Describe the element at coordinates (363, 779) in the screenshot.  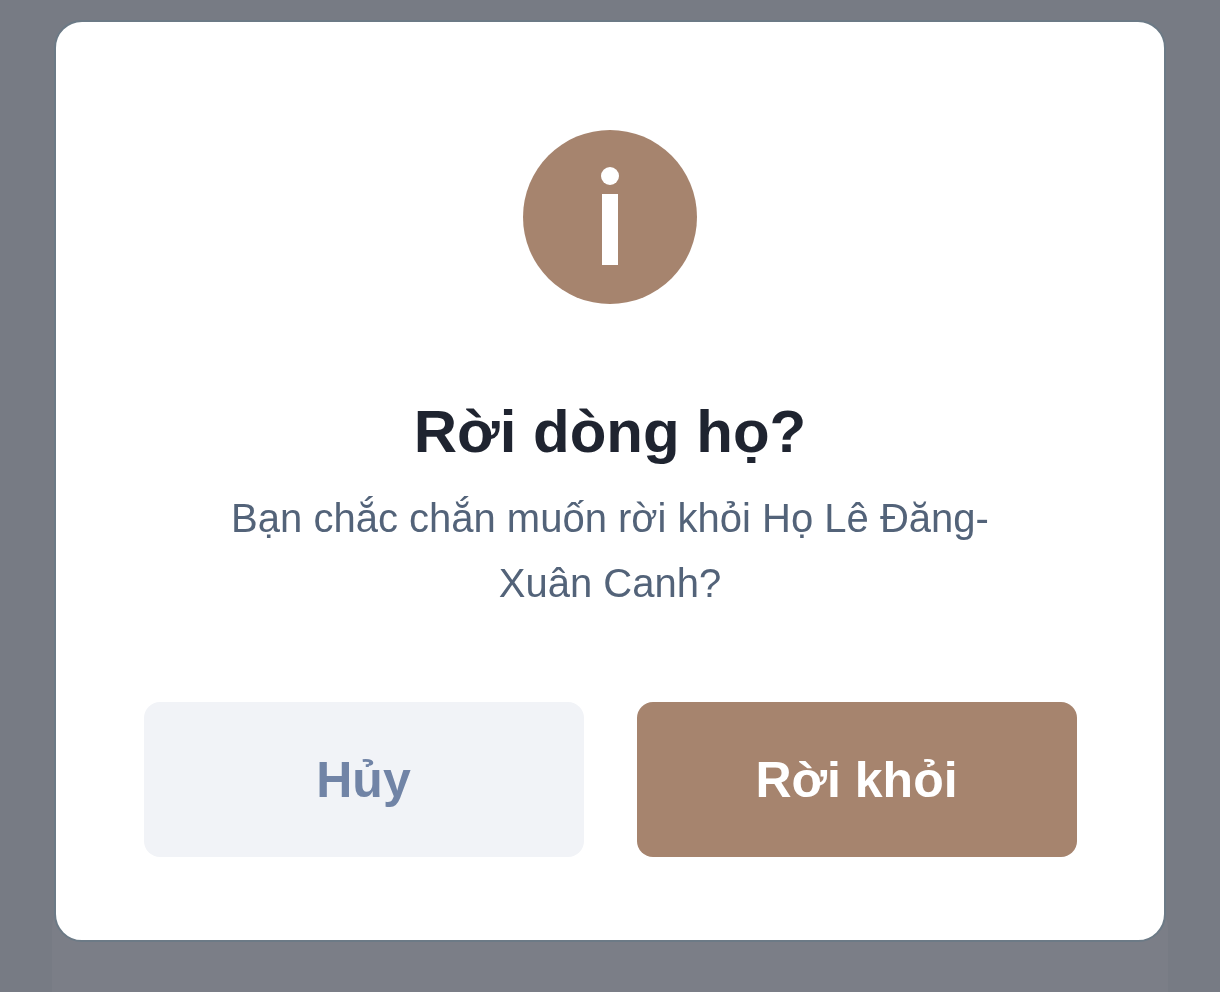
I see `cancel-button: Hủy` at that location.